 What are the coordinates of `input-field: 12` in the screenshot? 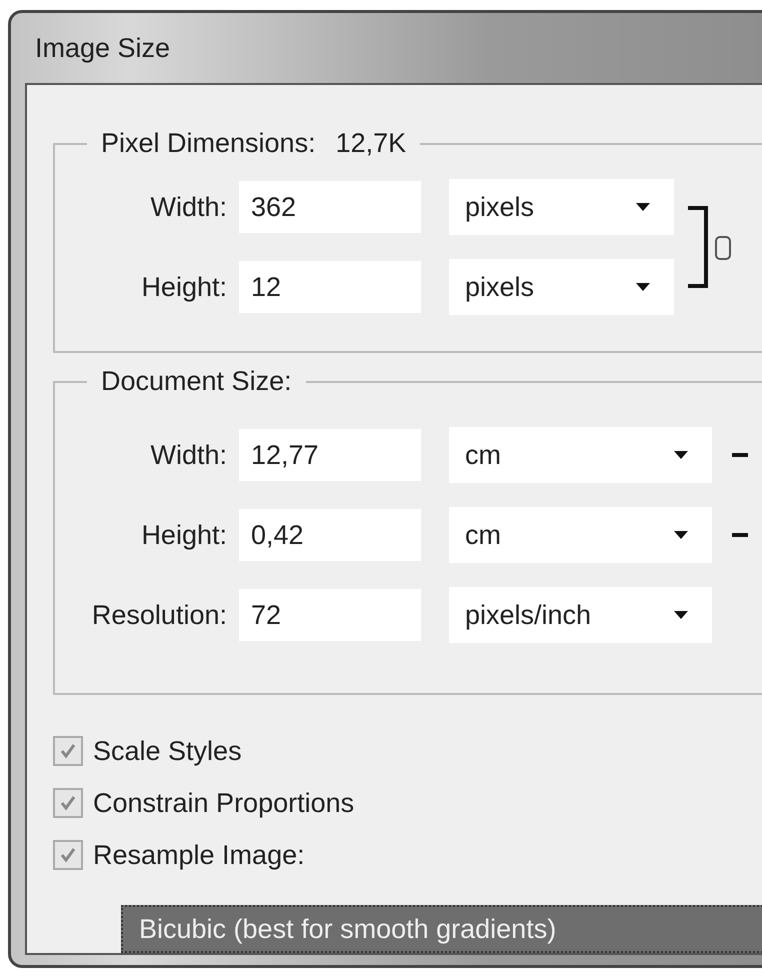 It's located at (330, 287).